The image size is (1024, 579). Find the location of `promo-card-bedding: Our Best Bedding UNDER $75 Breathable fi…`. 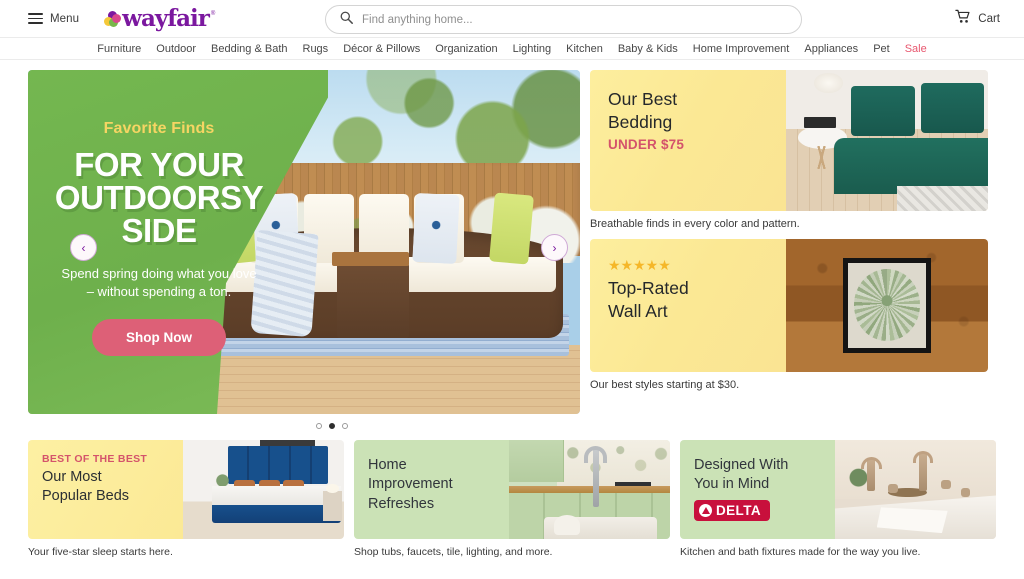

promo-card-bedding: Our Best Bedding UNDER $75 Breathable fi… is located at coordinates (789, 150).